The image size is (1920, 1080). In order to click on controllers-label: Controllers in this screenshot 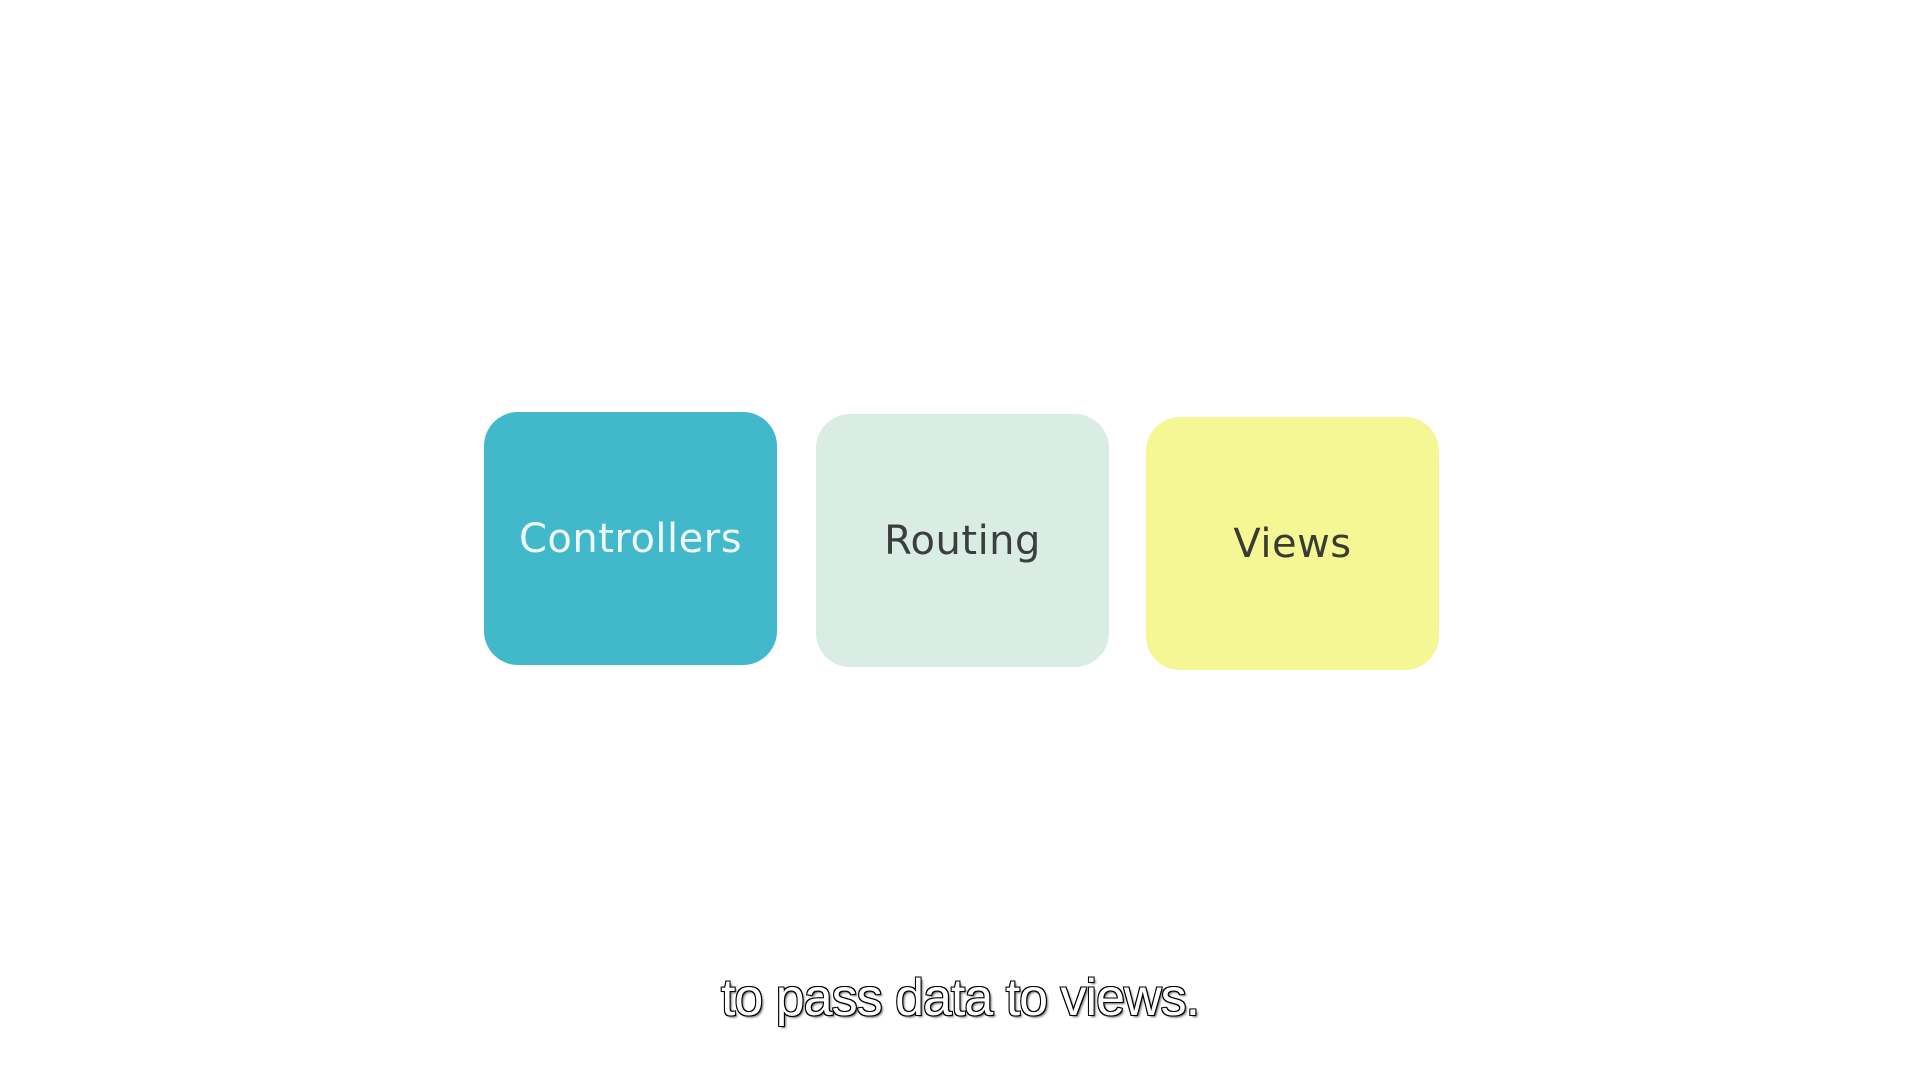, I will do `click(630, 538)`.